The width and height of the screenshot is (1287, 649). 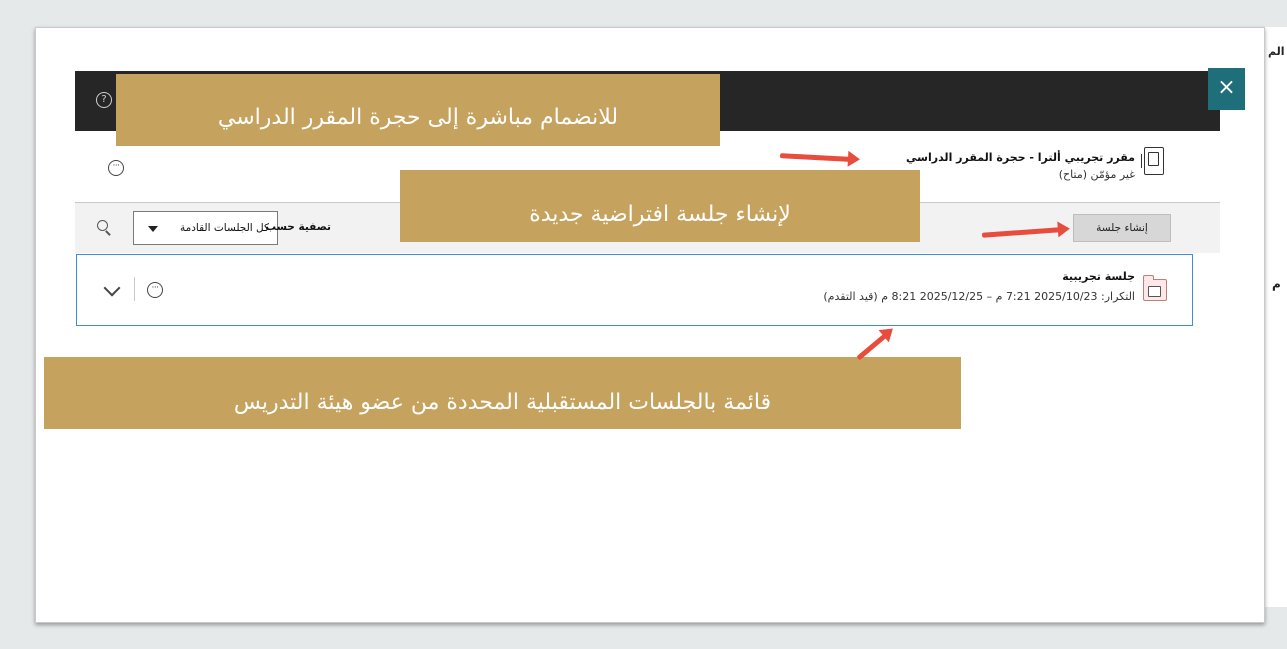 I want to click on room-more-options-icon: ···, so click(x=116, y=168).